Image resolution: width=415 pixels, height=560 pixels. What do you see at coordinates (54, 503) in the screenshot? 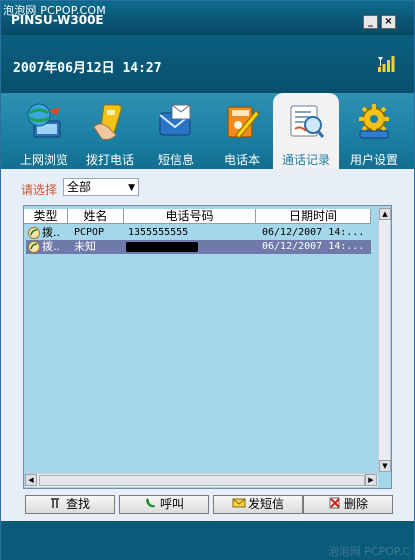
I see `search-tool-icon` at bounding box center [54, 503].